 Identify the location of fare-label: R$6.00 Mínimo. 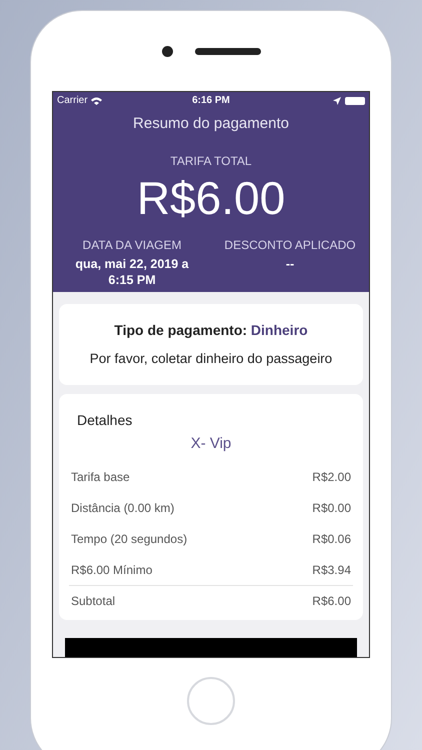
(111, 570).